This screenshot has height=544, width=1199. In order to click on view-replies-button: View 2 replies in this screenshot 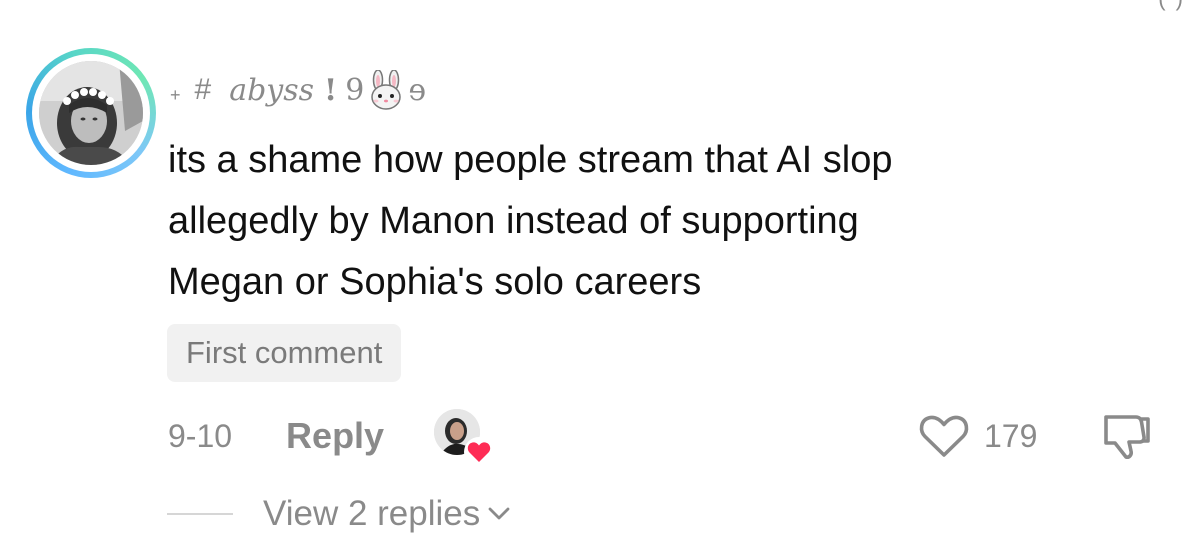, I will do `click(338, 514)`.